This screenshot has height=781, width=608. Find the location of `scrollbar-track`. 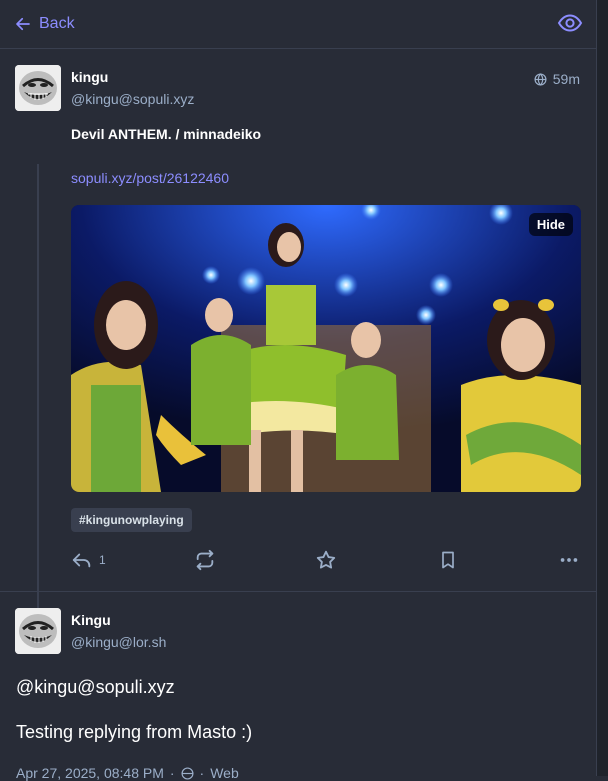

scrollbar-track is located at coordinates (602, 388).